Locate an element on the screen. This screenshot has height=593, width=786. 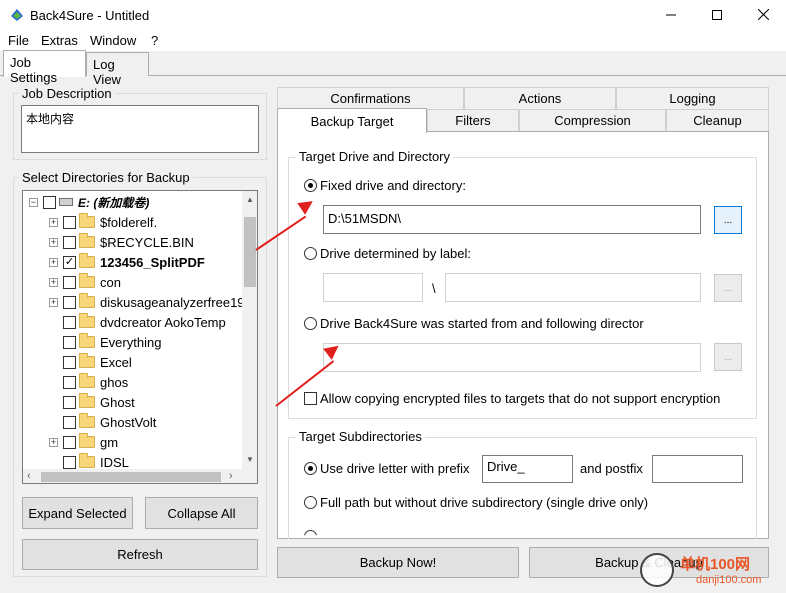
drive-label-option: Drive determined by label: is located at coordinates (396, 253).